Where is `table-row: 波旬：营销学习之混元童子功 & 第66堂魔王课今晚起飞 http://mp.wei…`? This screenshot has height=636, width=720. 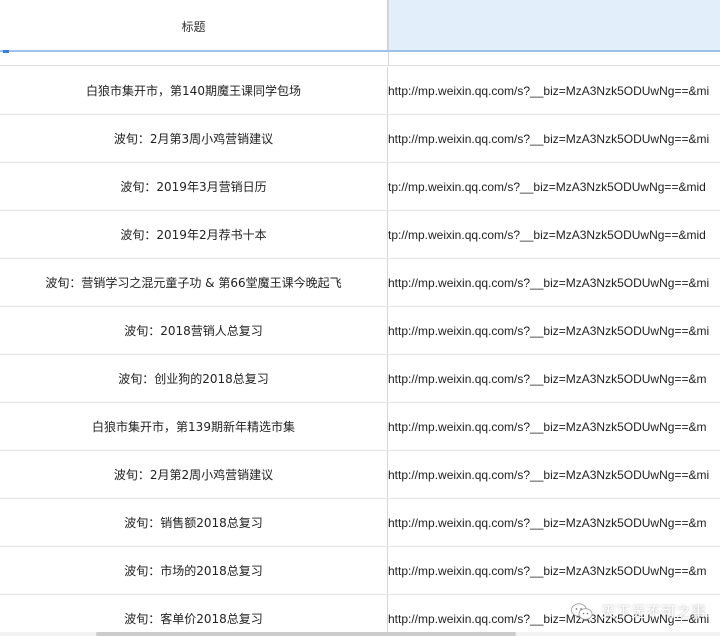
table-row: 波旬：营销学习之混元童子功 & 第66堂魔王课今晚起飞 http://mp.wei… is located at coordinates (360, 283).